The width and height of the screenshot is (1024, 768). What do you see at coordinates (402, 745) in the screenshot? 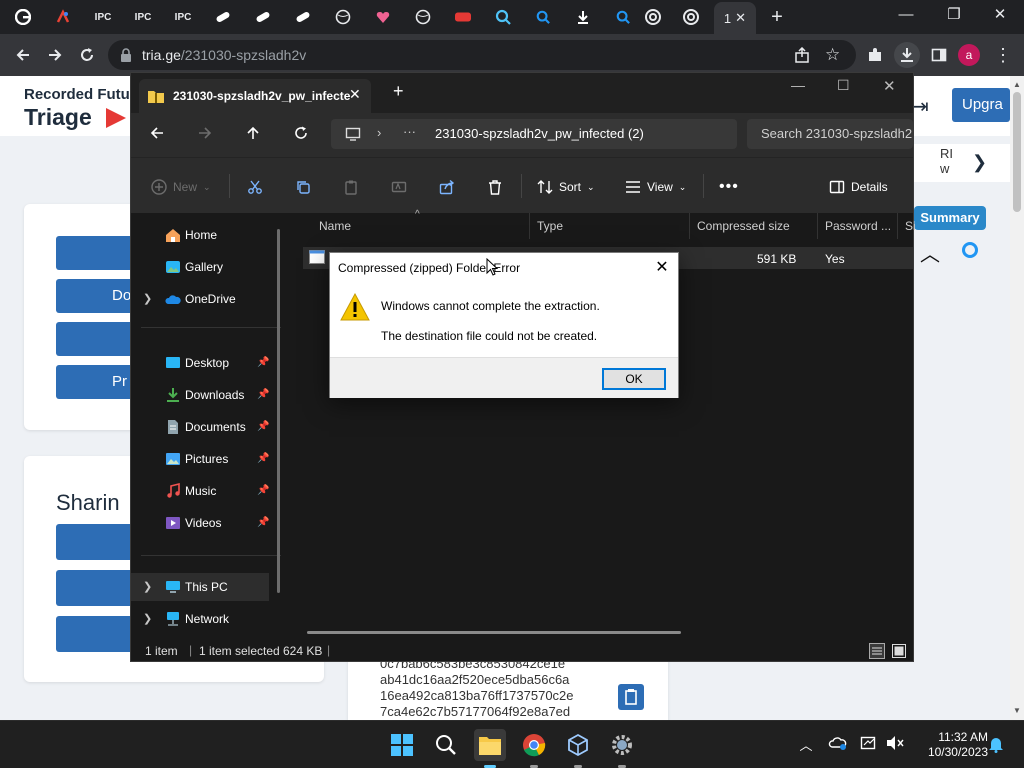
I see `start-button` at bounding box center [402, 745].